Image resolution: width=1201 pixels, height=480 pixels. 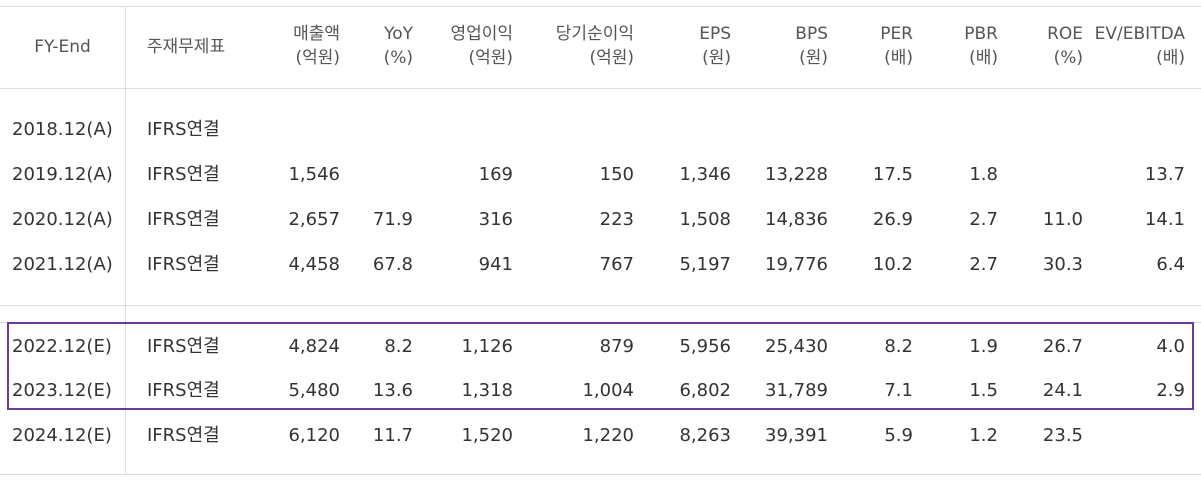 I want to click on table-cell: 19,776, so click(x=796, y=264).